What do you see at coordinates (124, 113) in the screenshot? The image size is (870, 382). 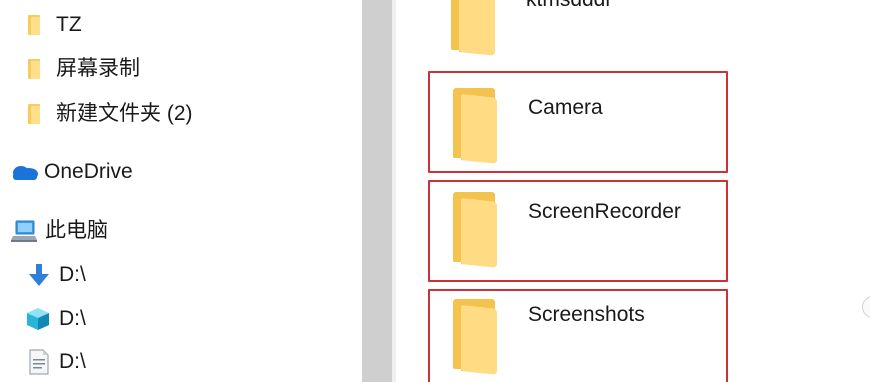 I see `nav-item-label: 新建文件夹 (2)` at bounding box center [124, 113].